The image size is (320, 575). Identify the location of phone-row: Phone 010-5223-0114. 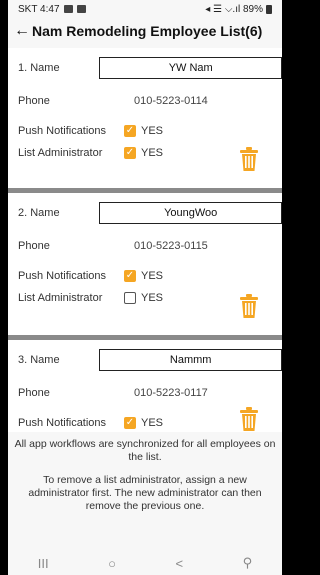
(145, 101).